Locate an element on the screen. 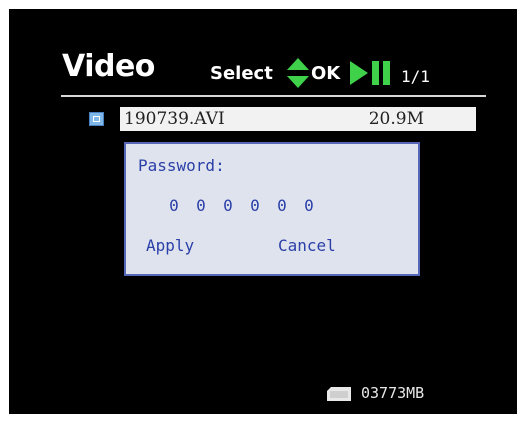 This screenshot has height=423, width=526. file-size: 20.9M is located at coordinates (396, 119).